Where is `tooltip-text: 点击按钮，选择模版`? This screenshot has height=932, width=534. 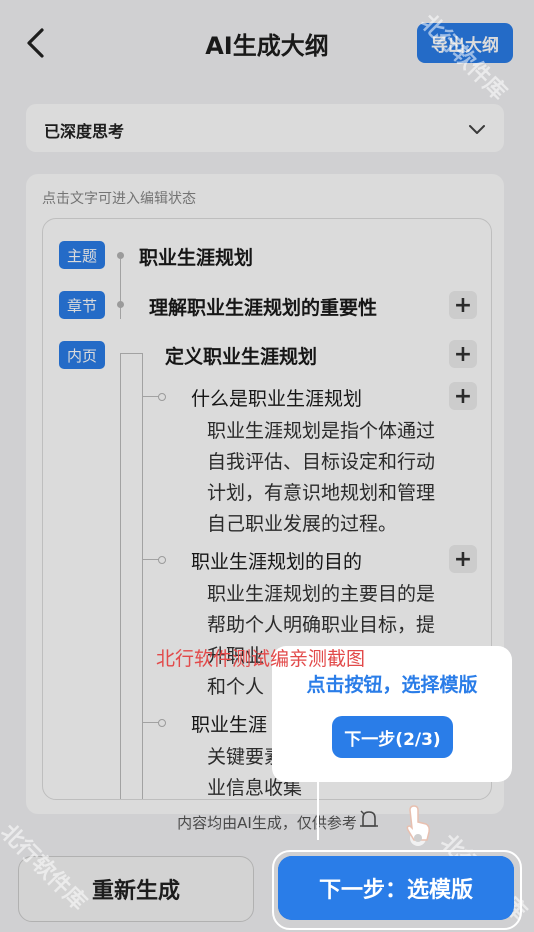
tooltip-text: 点击按钮，选择模版 is located at coordinates (392, 685).